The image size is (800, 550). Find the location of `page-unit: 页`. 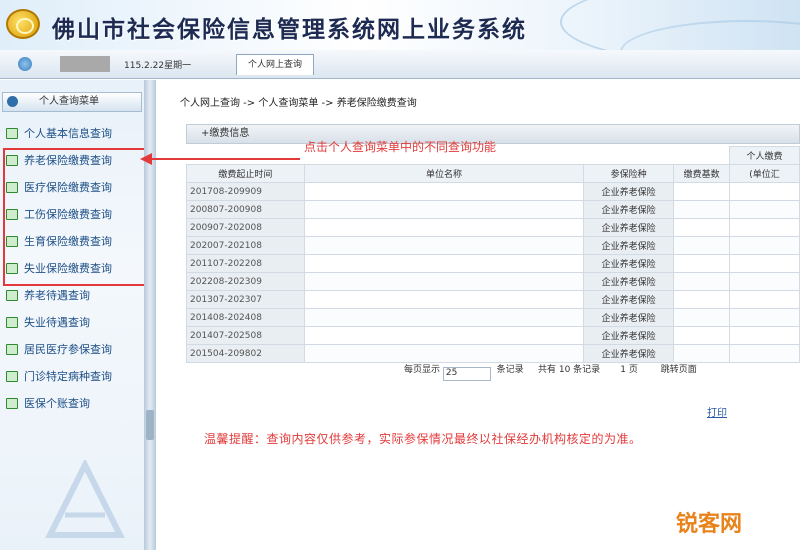

page-unit: 页 is located at coordinates (633, 370).